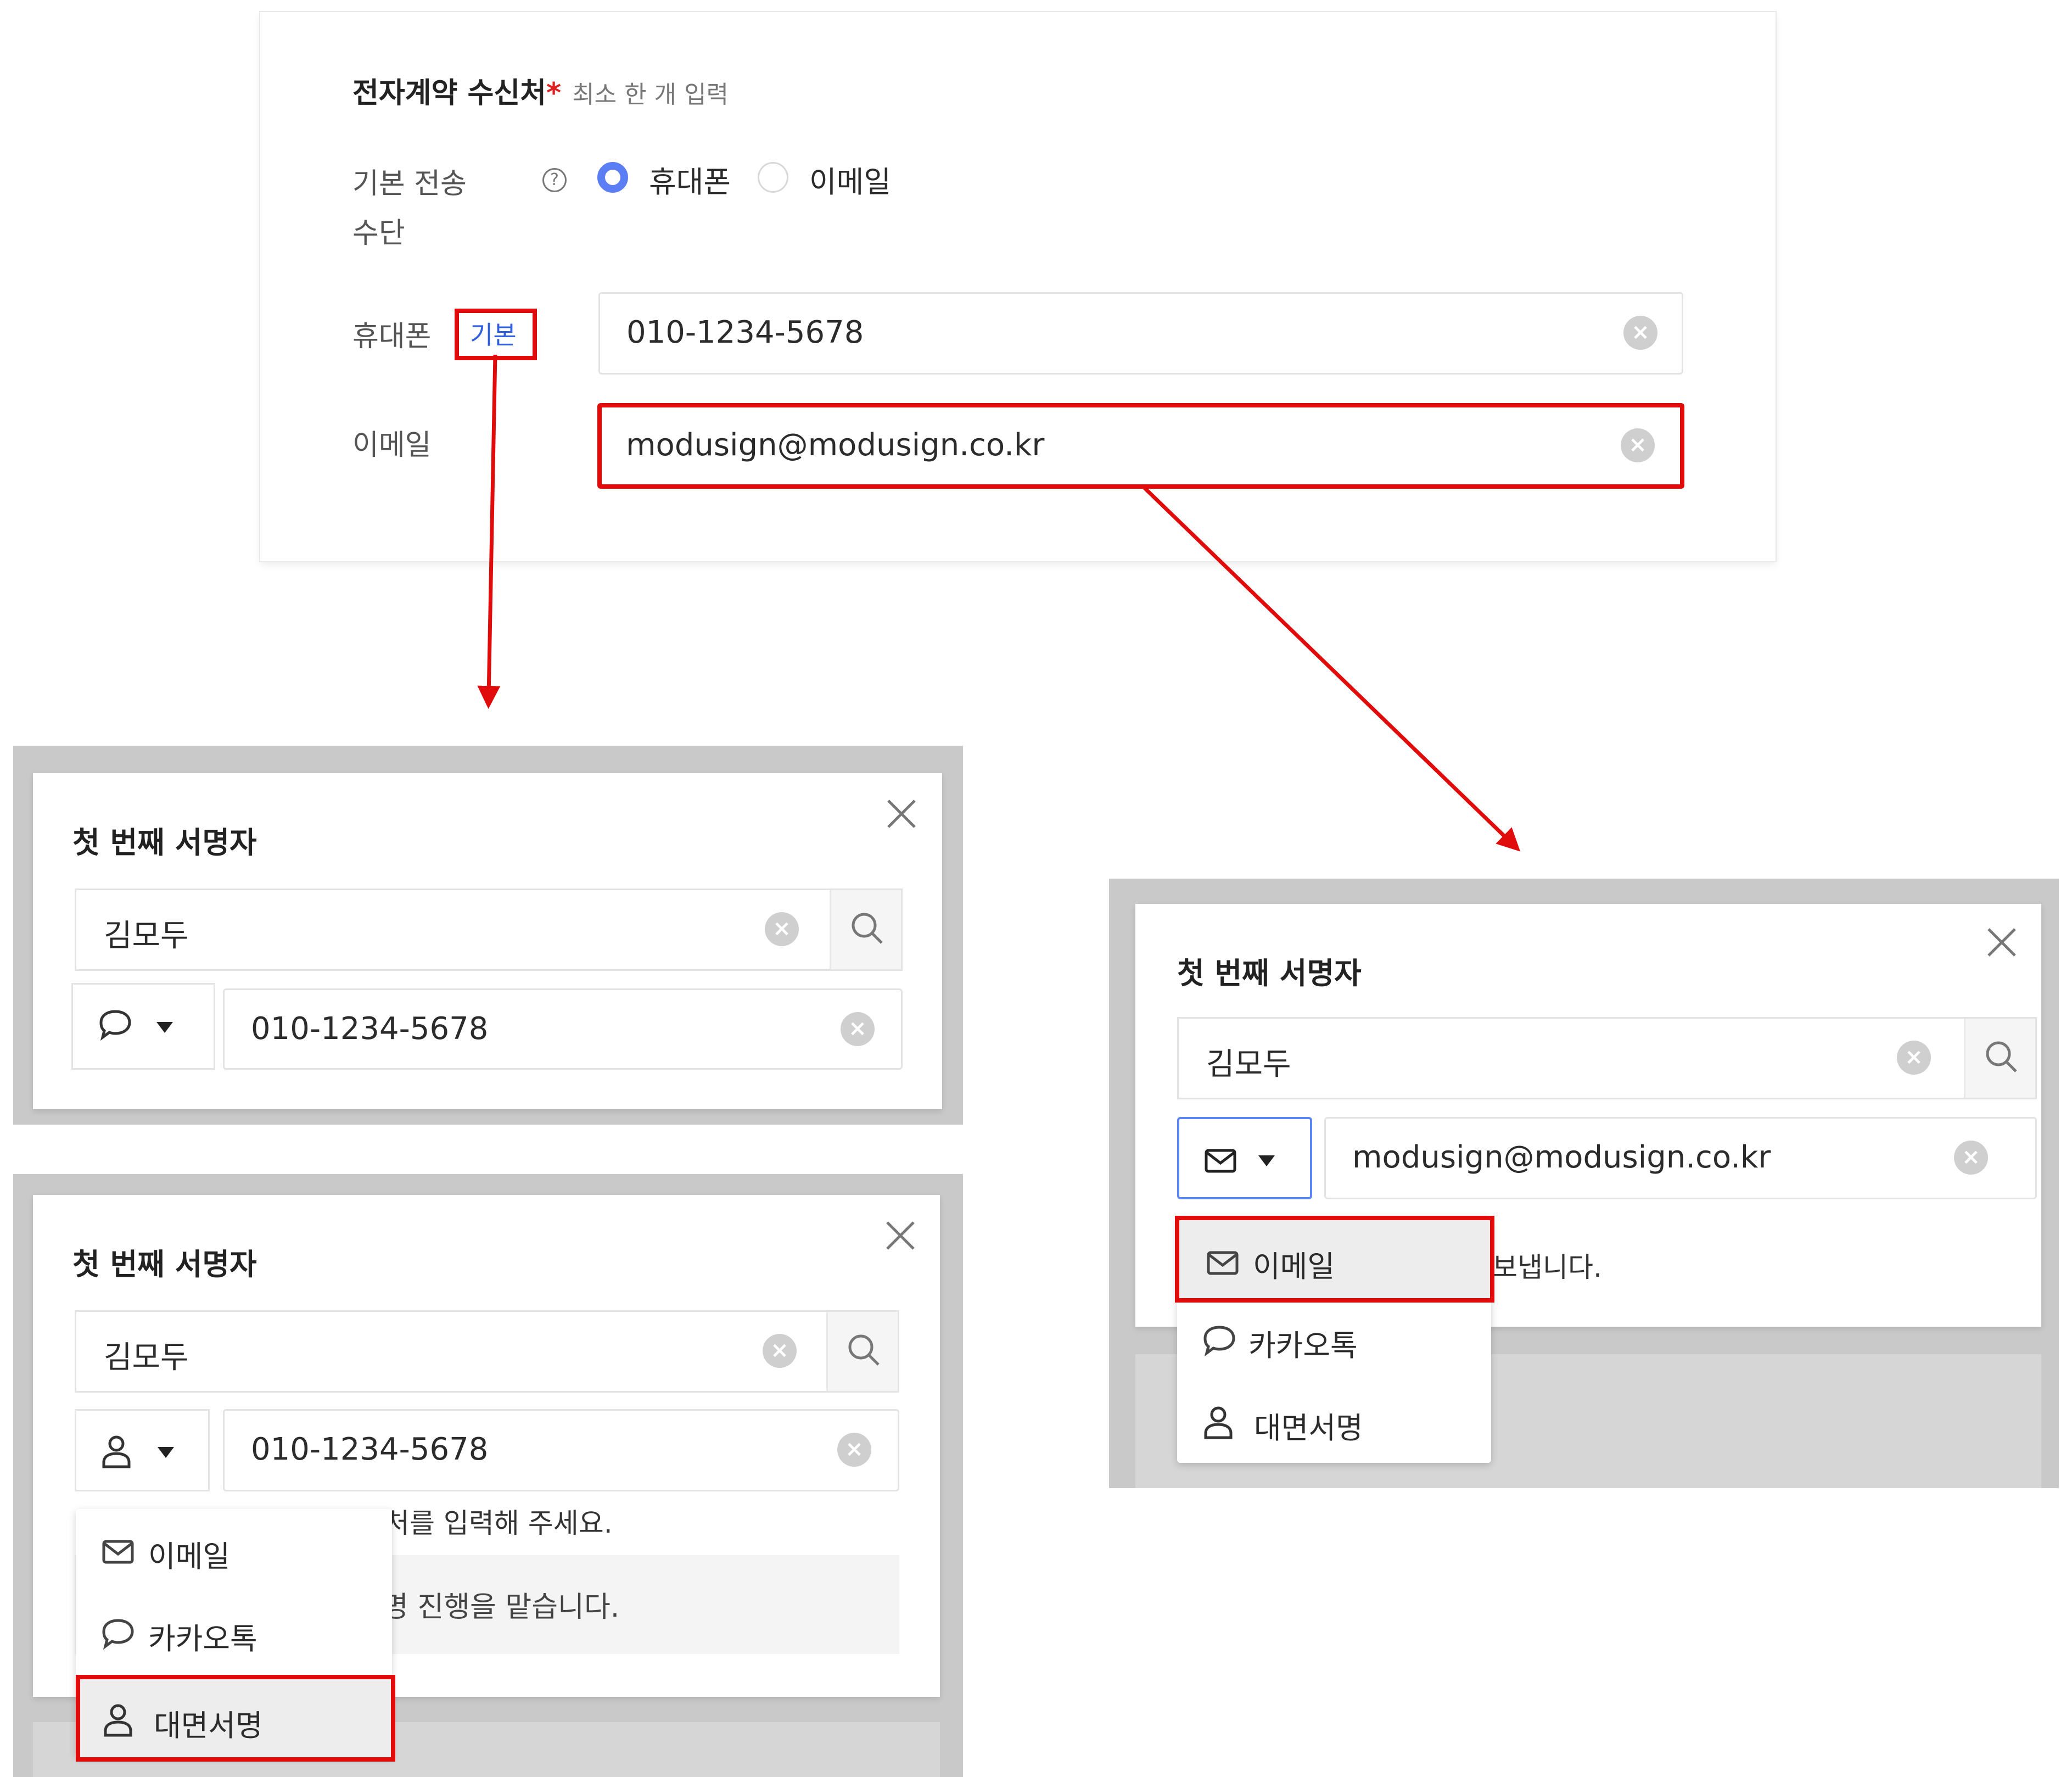 The height and width of the screenshot is (1777, 2072). Describe the element at coordinates (1547, 1267) in the screenshot. I see `hint-text: 보냅니다.` at that location.